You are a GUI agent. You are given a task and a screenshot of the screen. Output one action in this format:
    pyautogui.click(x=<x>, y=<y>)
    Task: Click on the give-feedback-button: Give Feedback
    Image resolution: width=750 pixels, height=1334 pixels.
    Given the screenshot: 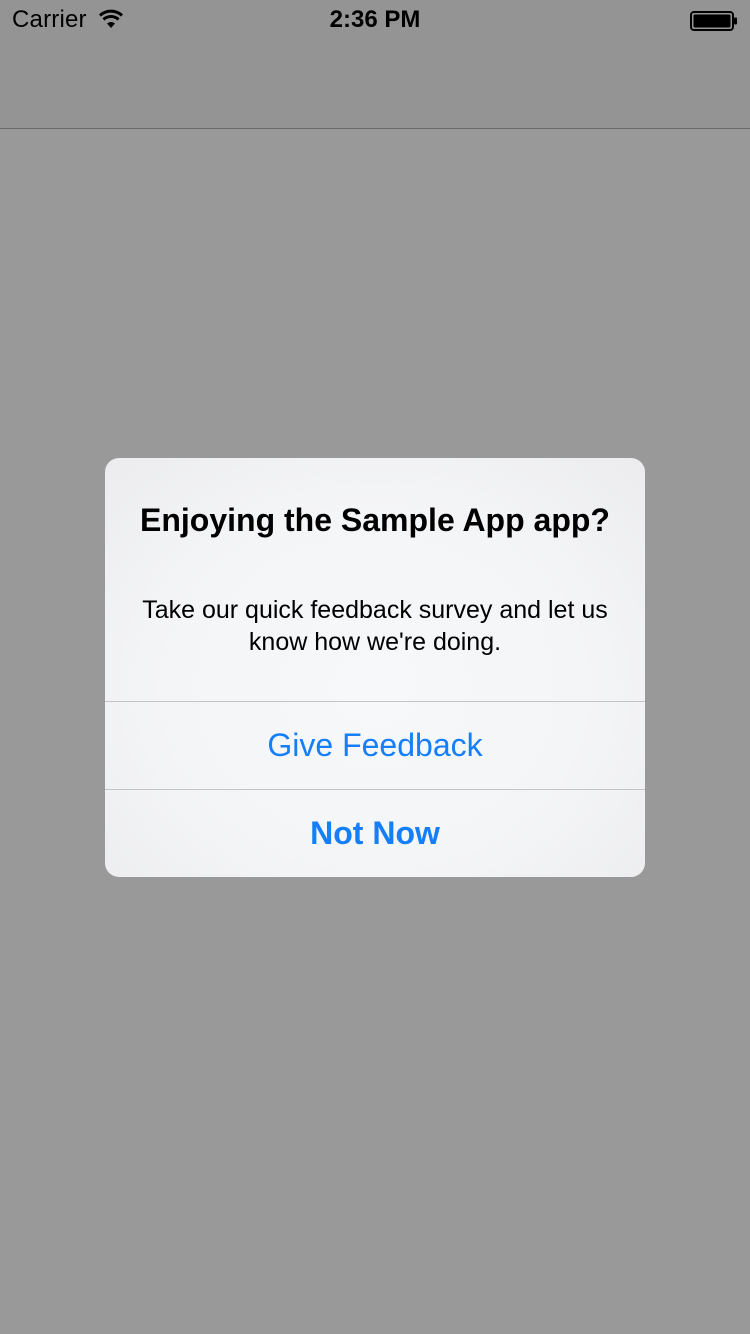 What is the action you would take?
    pyautogui.click(x=375, y=745)
    